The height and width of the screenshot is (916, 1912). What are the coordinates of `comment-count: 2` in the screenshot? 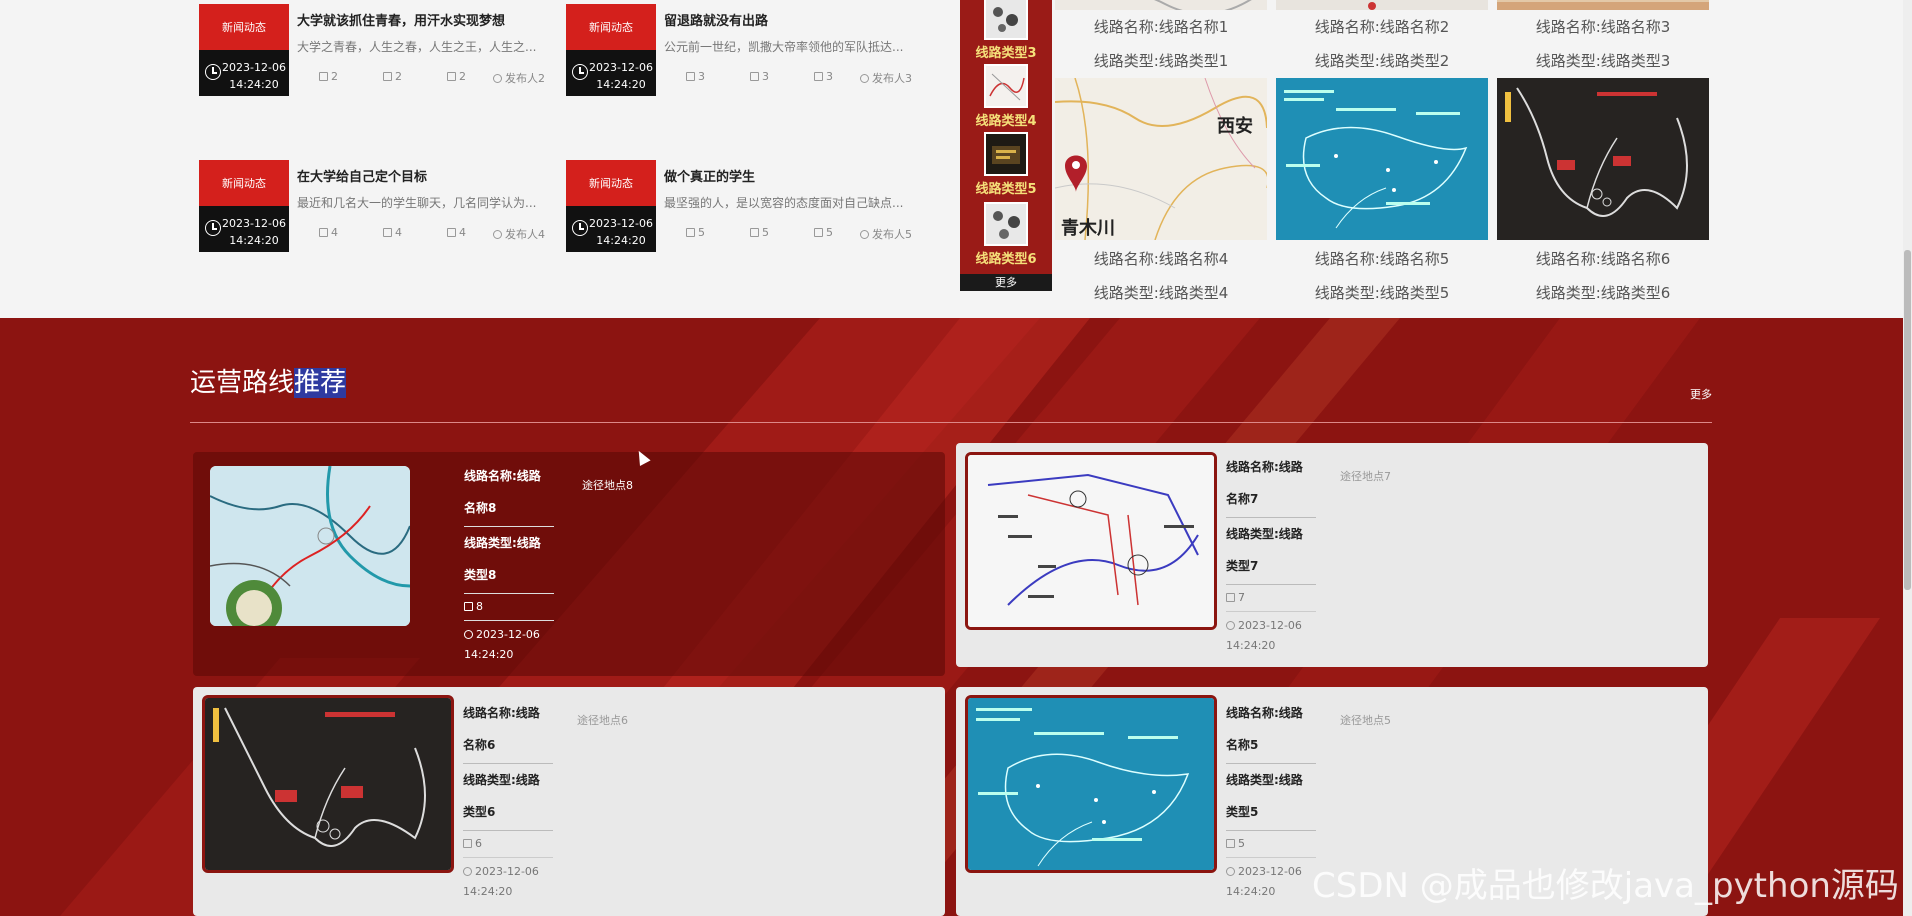 It's located at (398, 76).